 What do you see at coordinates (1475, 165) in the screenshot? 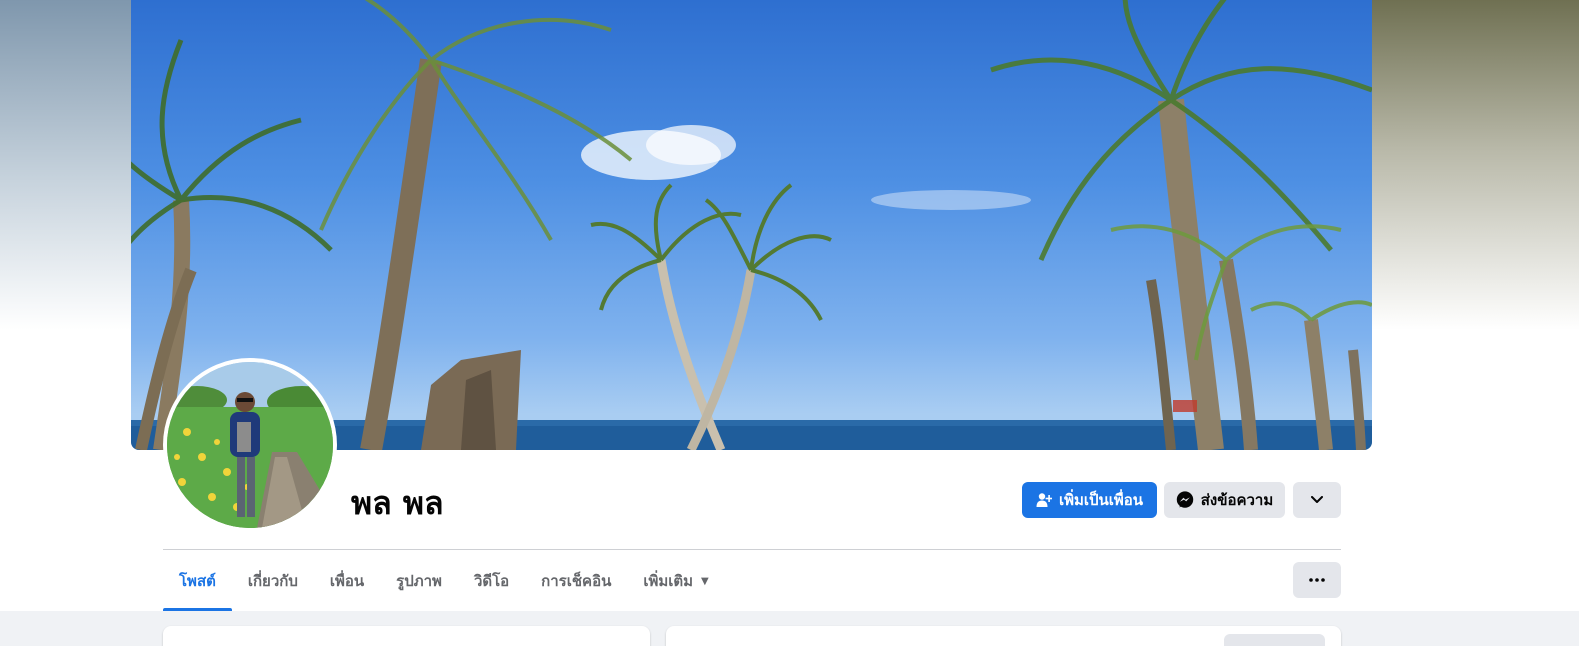
I see `page-background-right` at bounding box center [1475, 165].